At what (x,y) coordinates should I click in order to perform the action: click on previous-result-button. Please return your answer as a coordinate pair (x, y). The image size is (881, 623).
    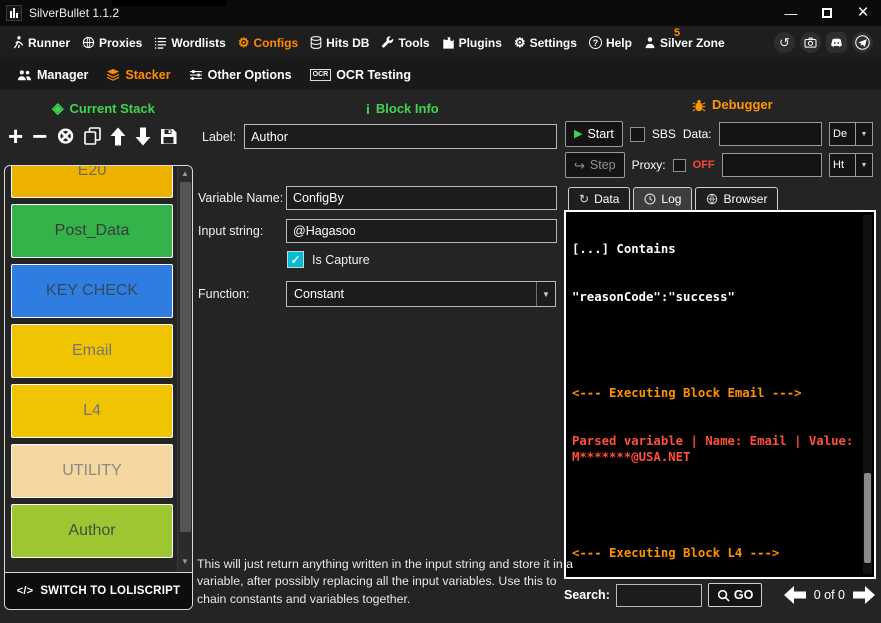
    Looking at the image, I should click on (795, 595).